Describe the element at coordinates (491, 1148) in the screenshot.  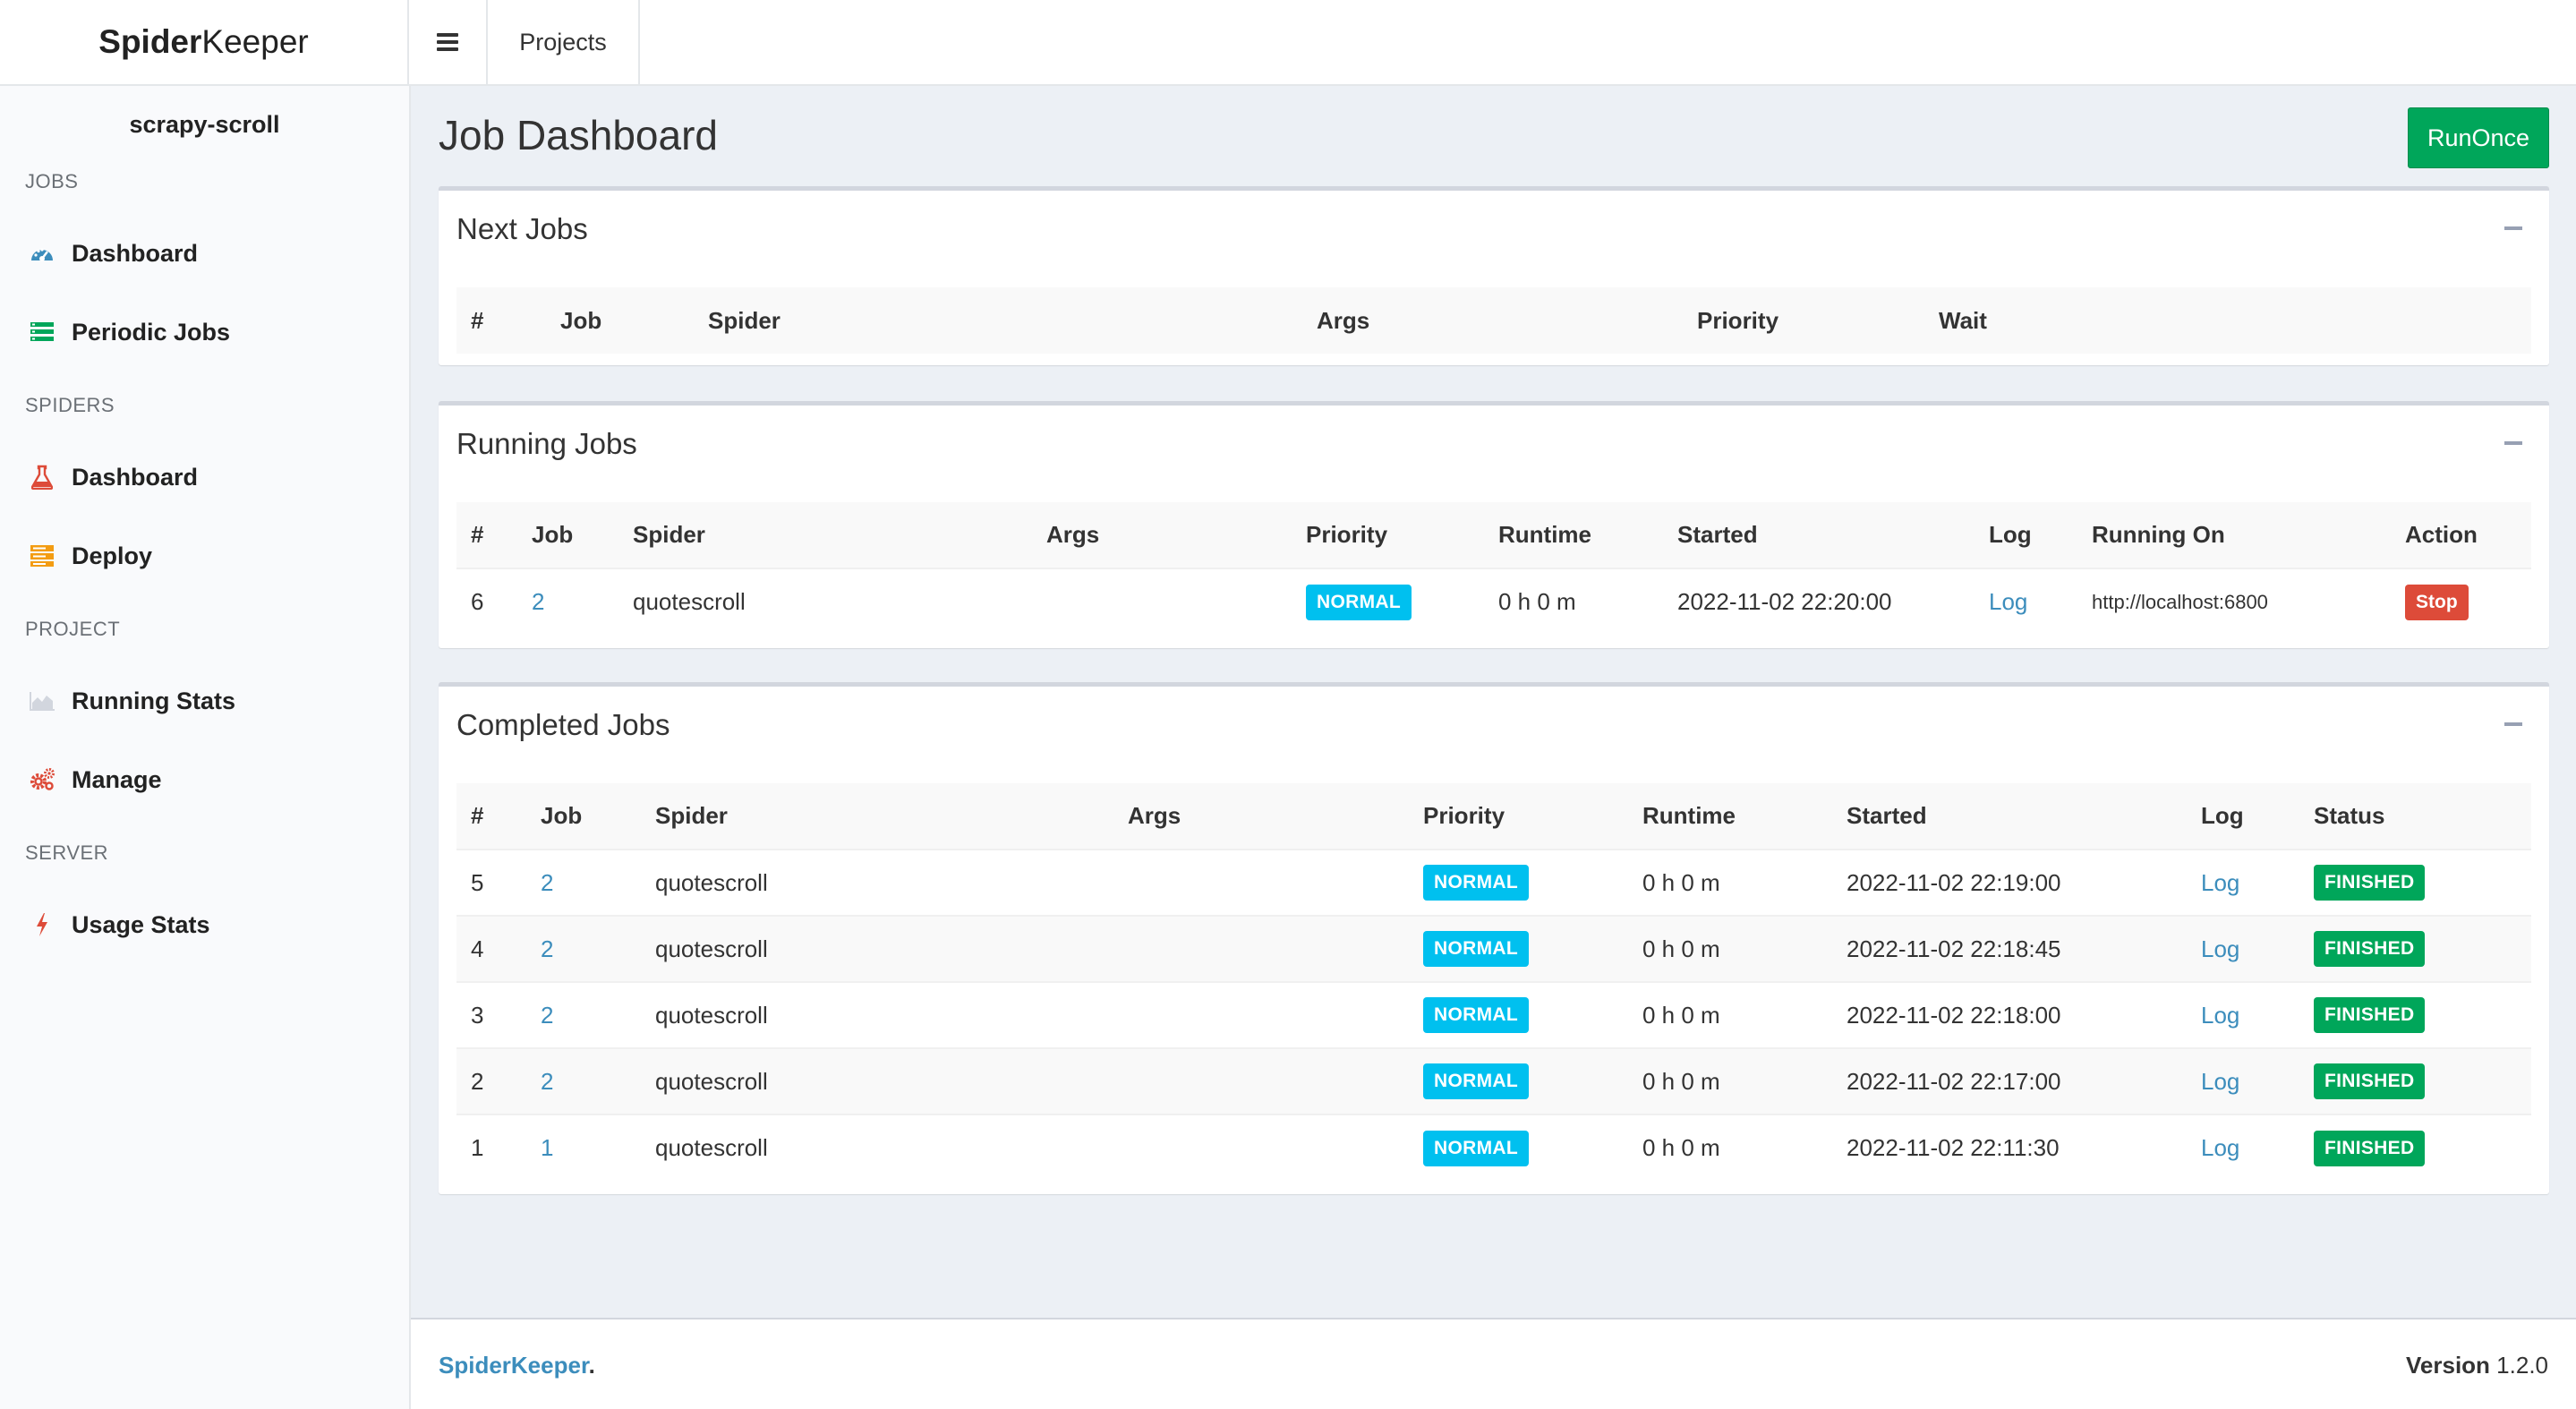
I see `cell-id: 1` at that location.